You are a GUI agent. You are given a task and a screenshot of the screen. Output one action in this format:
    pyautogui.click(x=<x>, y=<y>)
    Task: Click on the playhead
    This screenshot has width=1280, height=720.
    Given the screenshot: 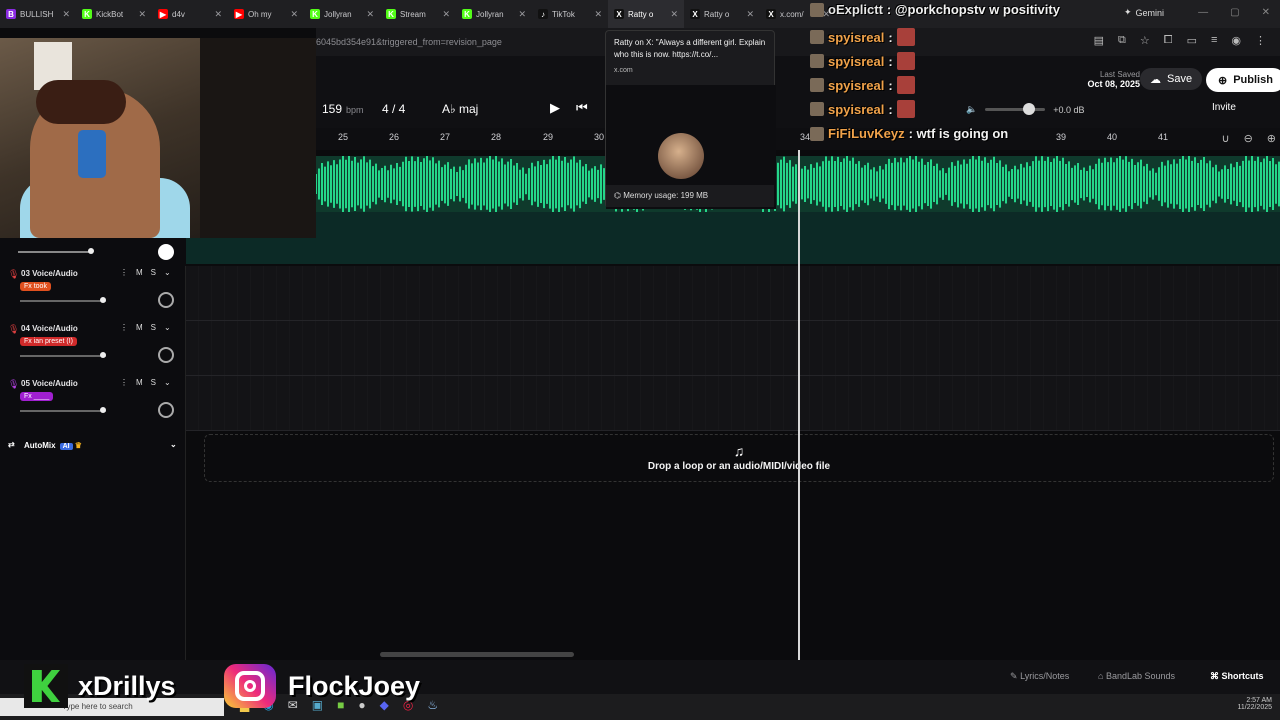 What is the action you would take?
    pyautogui.click(x=799, y=405)
    